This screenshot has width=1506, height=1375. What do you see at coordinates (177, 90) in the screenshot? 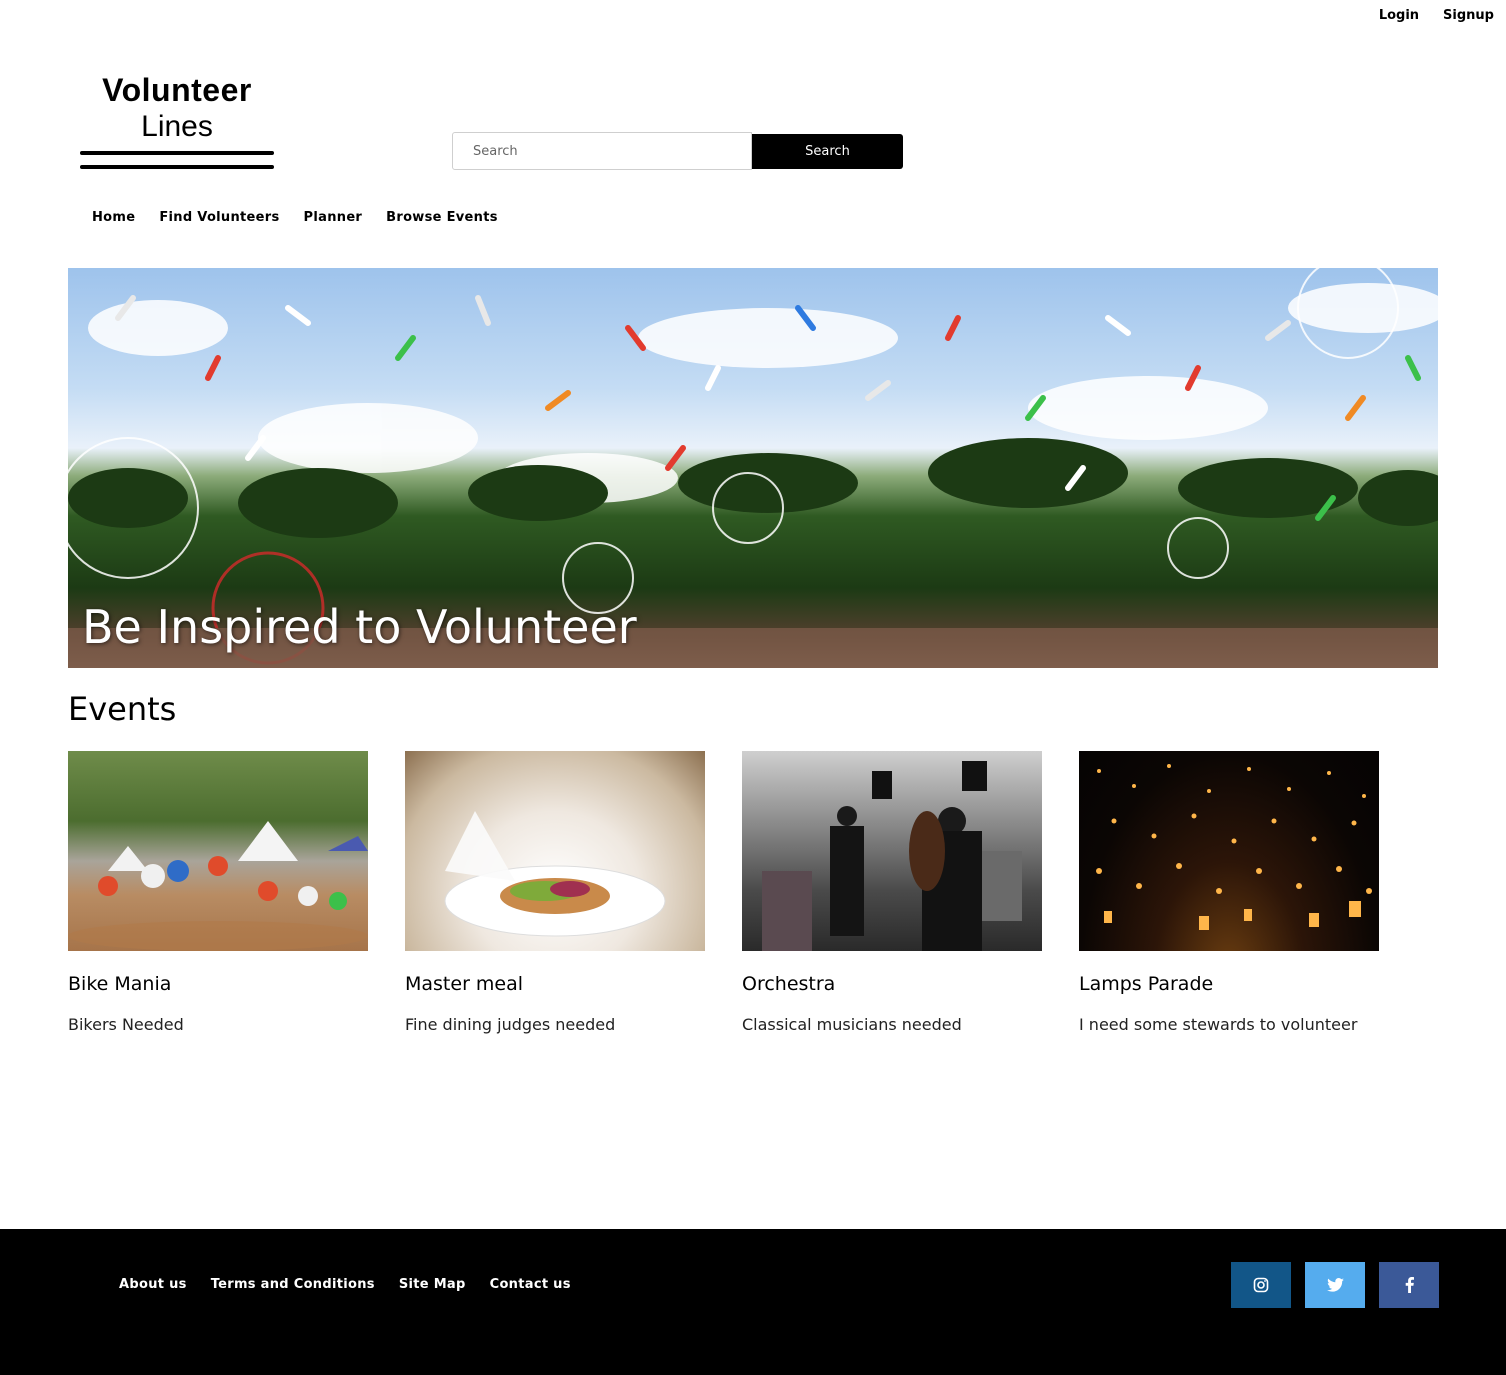
I see `logo-title: Volunteer` at bounding box center [177, 90].